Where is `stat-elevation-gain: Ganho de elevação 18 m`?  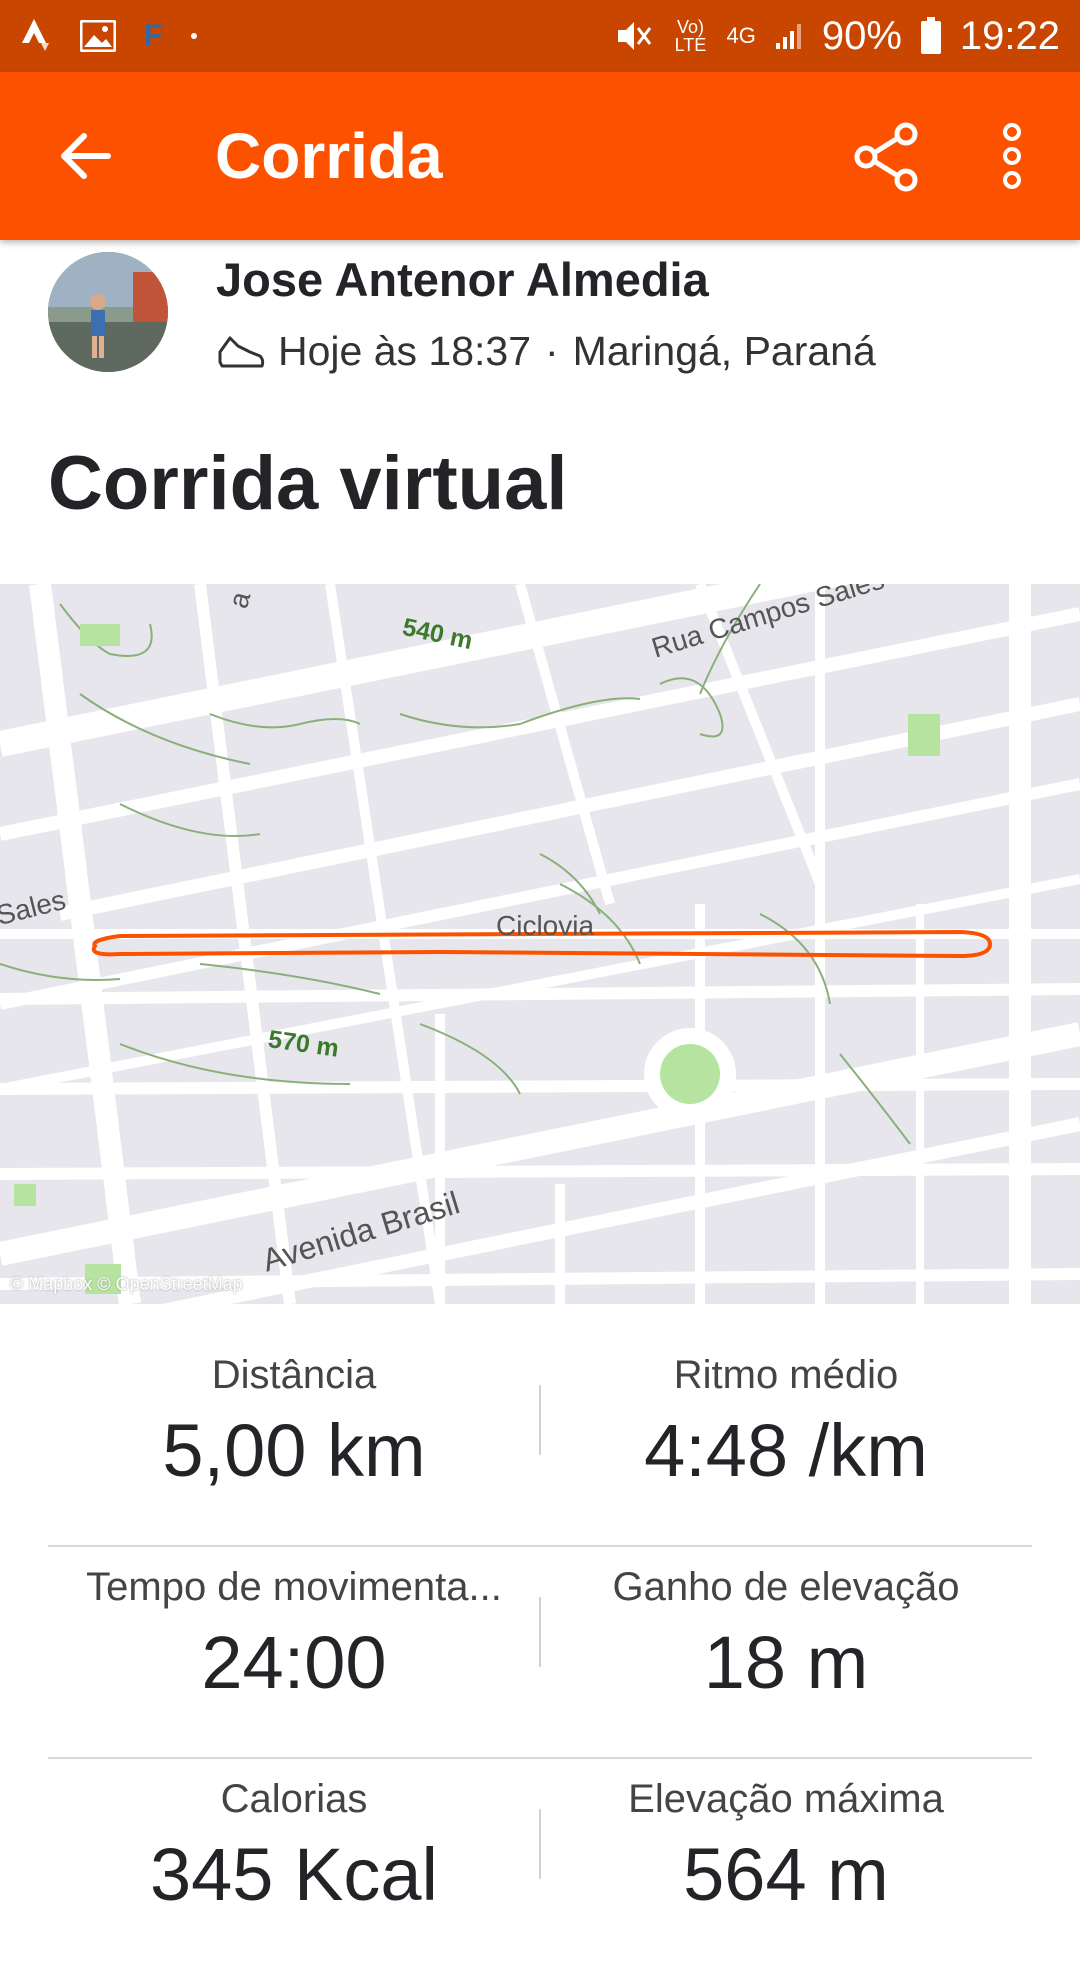 stat-elevation-gain: Ganho de elevação 18 m is located at coordinates (786, 1635).